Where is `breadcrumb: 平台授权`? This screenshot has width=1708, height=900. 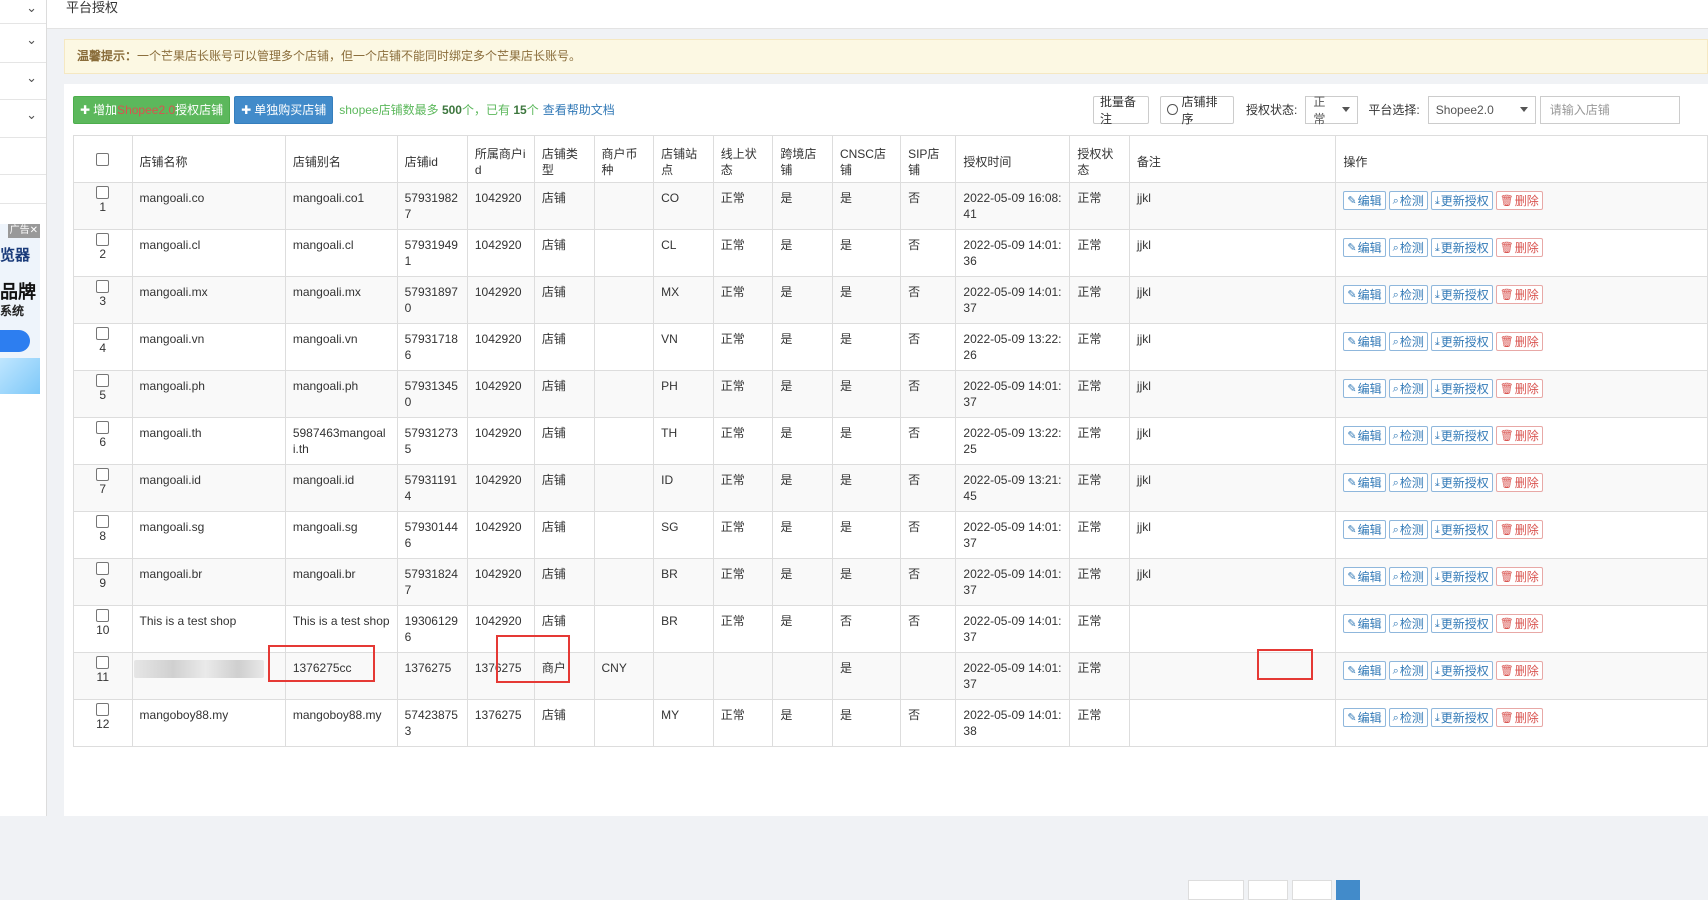
breadcrumb: 平台授权 is located at coordinates (92, 8).